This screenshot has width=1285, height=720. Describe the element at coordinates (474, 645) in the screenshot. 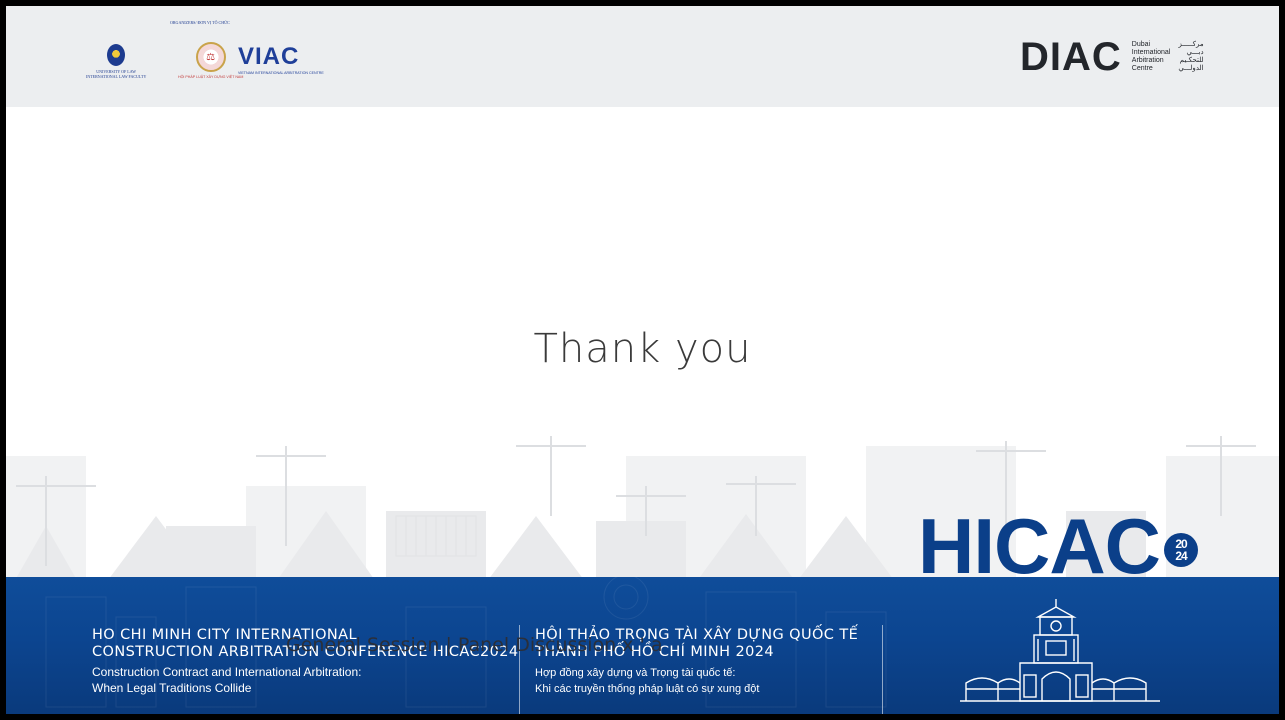

I see `session-caption: General Session | Panel Discussion x ' a` at that location.